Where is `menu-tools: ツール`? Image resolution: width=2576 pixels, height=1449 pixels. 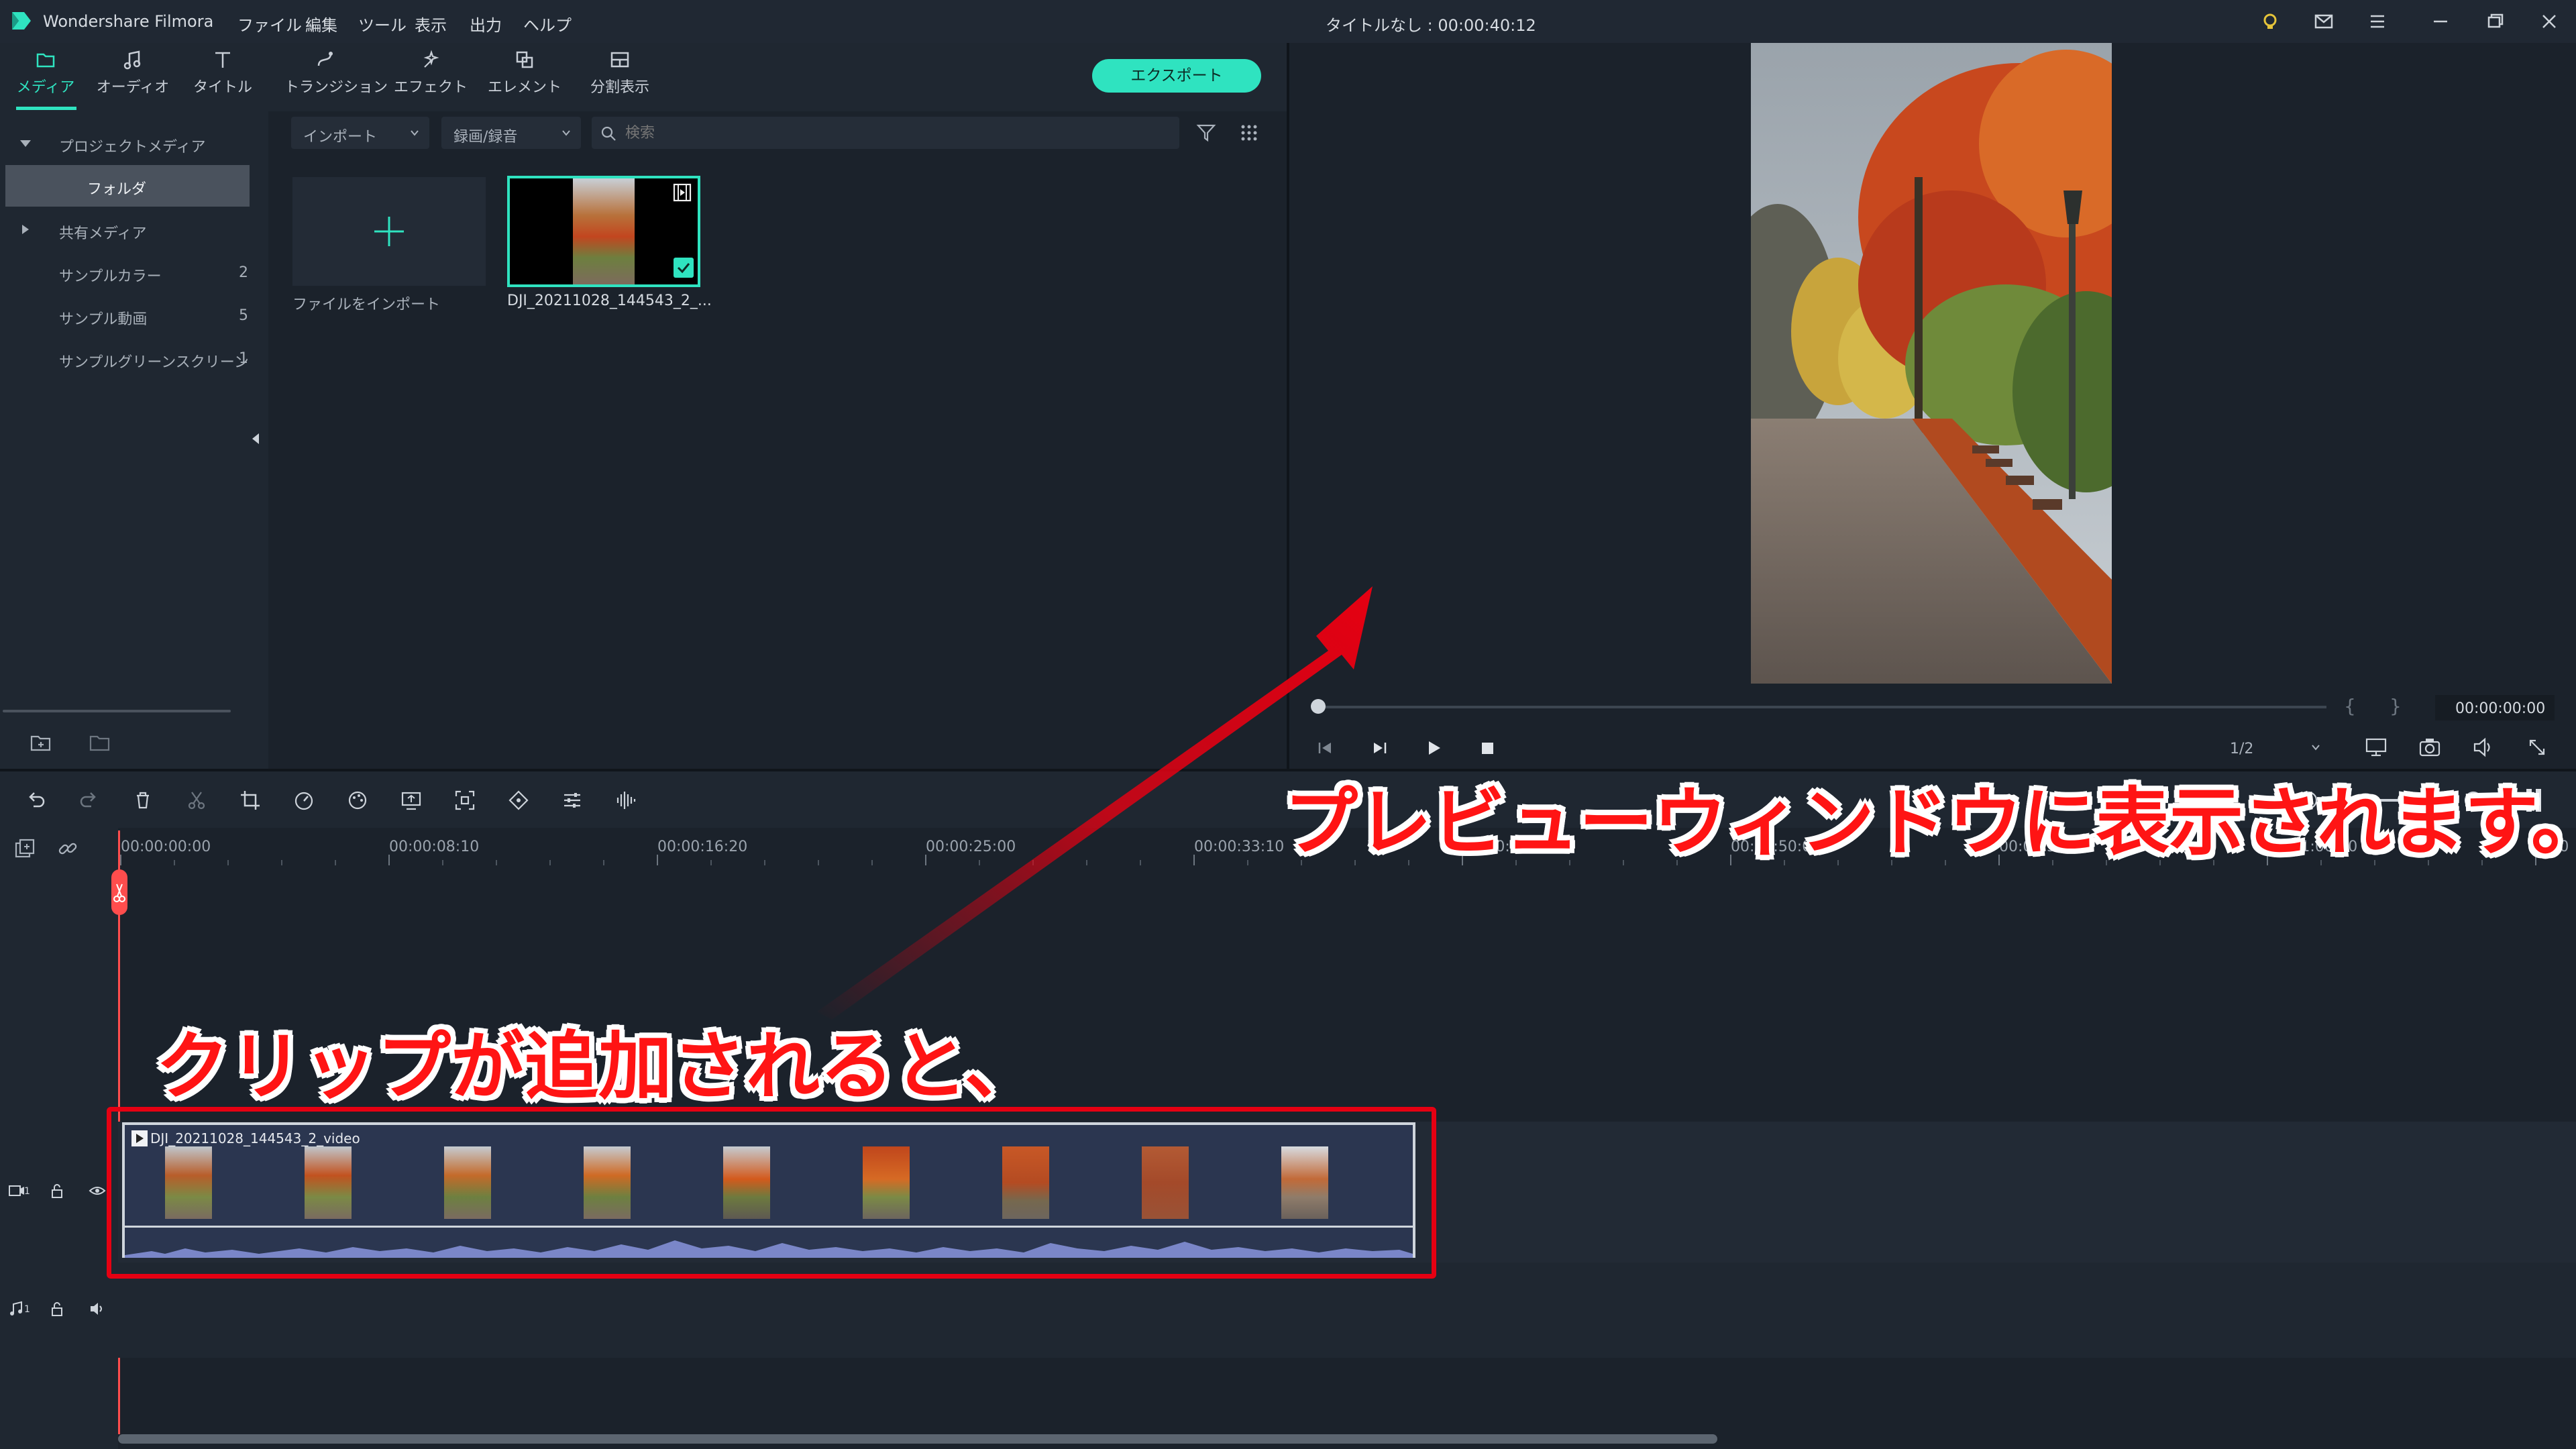 menu-tools: ツール is located at coordinates (382, 24).